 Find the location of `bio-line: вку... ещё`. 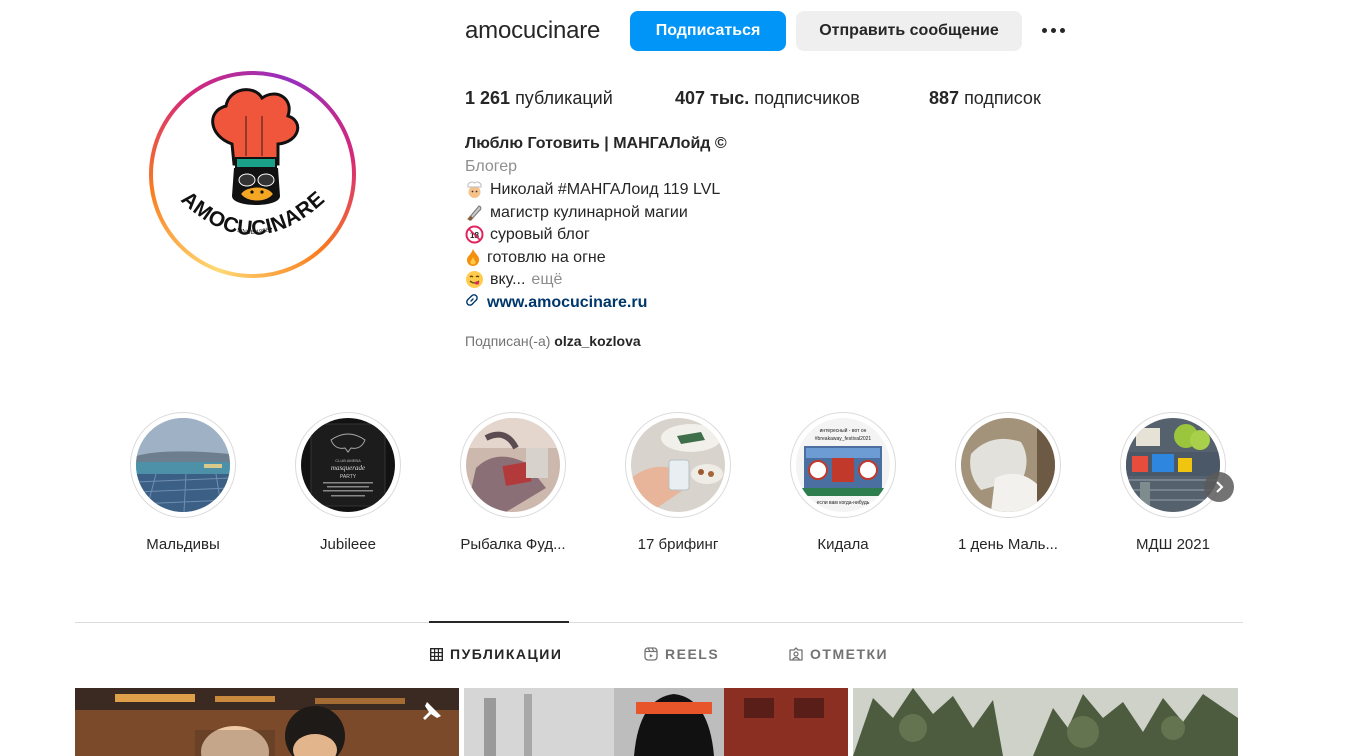

bio-line: вку... ещё is located at coordinates (513, 279).